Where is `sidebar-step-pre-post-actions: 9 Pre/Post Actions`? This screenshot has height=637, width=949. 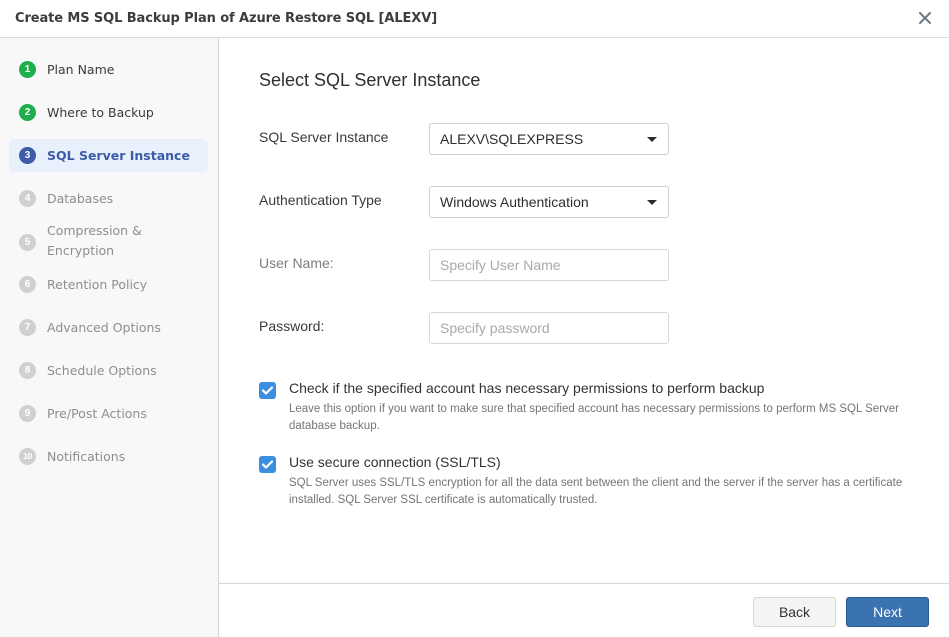
sidebar-step-pre-post-actions: 9 Pre/Post Actions is located at coordinates (108, 413).